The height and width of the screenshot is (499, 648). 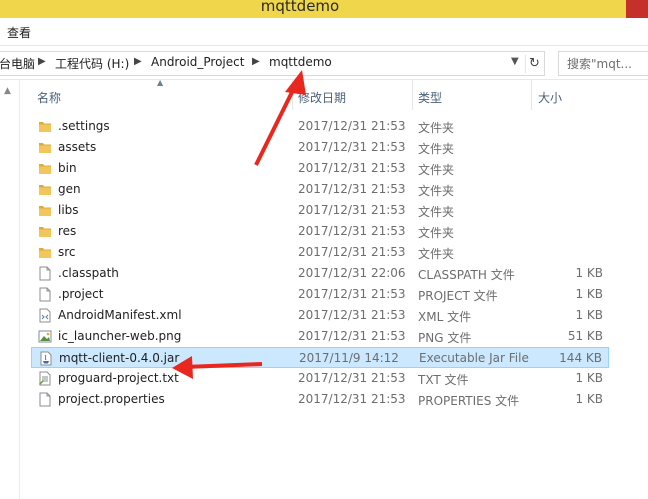 What do you see at coordinates (49, 97) in the screenshot?
I see `column-name: 名称` at bounding box center [49, 97].